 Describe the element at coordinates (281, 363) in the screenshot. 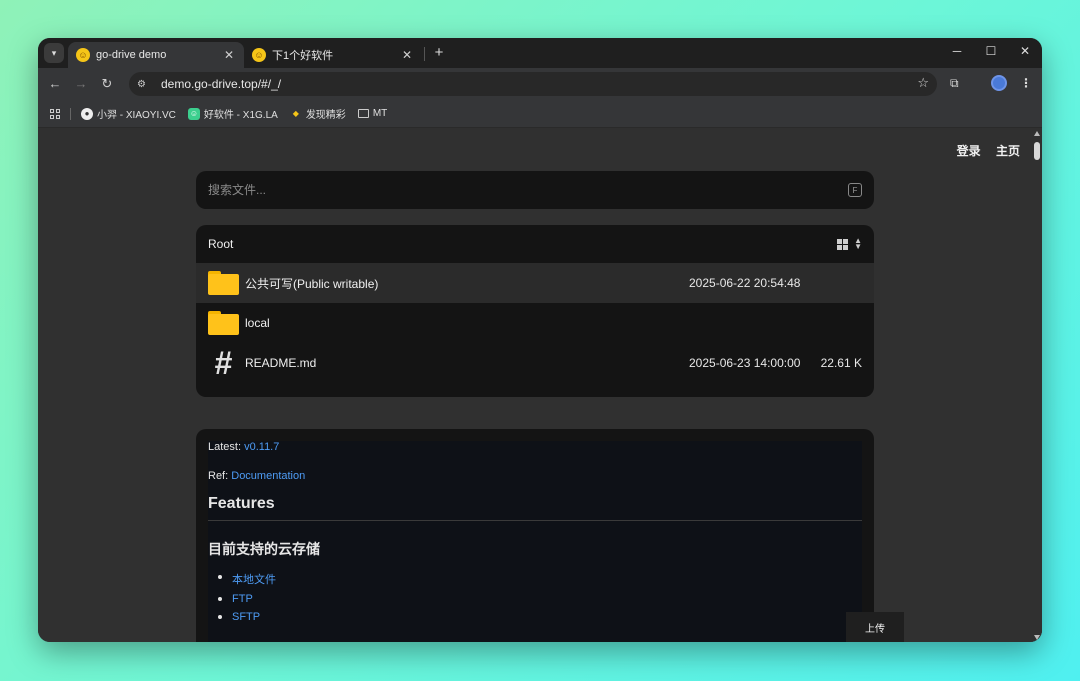

I see `file-name: README.md` at that location.